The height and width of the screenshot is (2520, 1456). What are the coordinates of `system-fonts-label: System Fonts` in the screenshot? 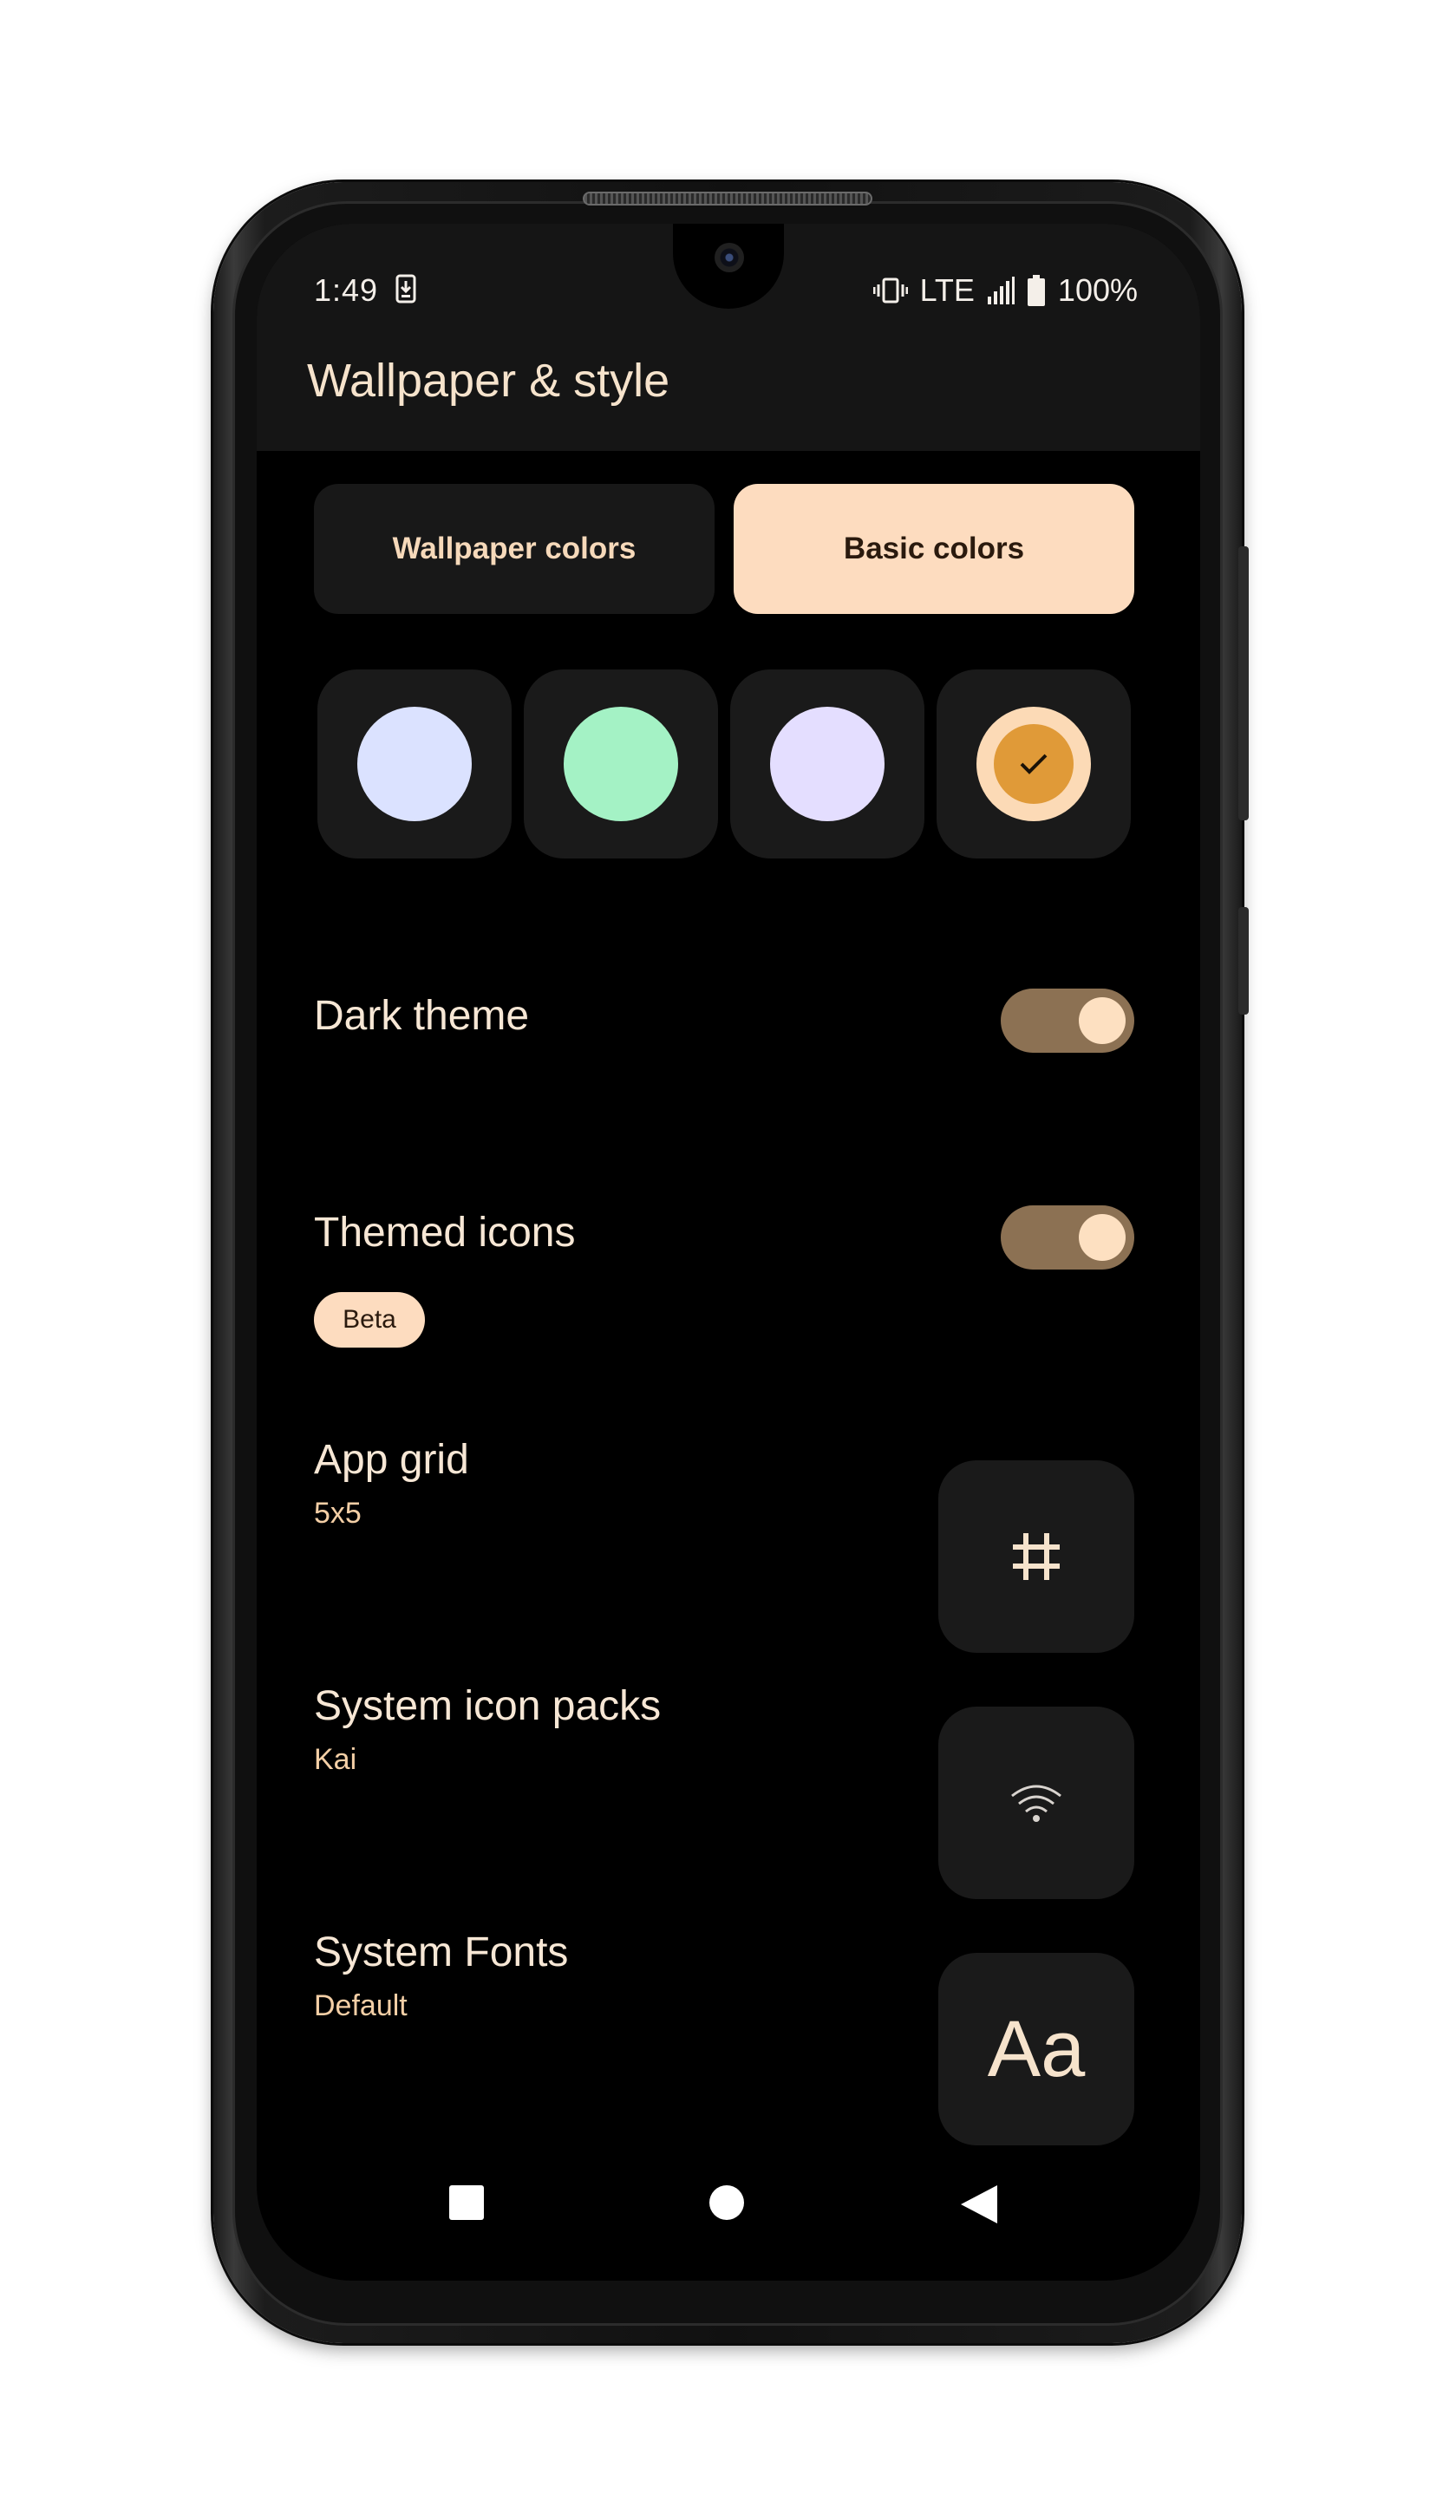 It's located at (441, 1952).